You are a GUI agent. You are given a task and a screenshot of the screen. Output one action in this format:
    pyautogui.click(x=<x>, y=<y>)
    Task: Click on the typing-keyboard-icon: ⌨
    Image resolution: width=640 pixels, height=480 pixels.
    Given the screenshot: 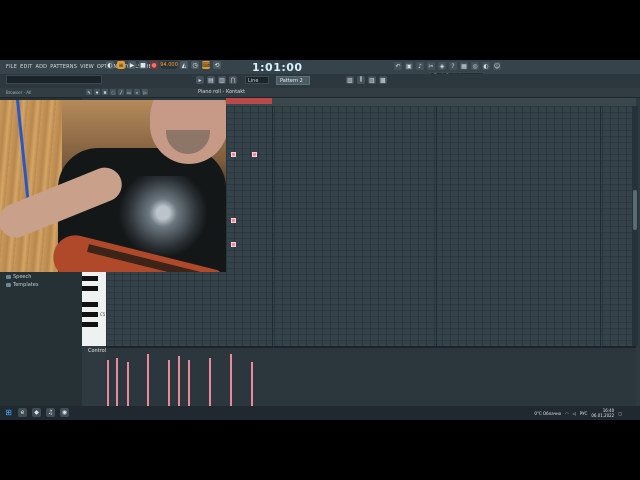 What is the action you would take?
    pyautogui.click(x=206, y=65)
    